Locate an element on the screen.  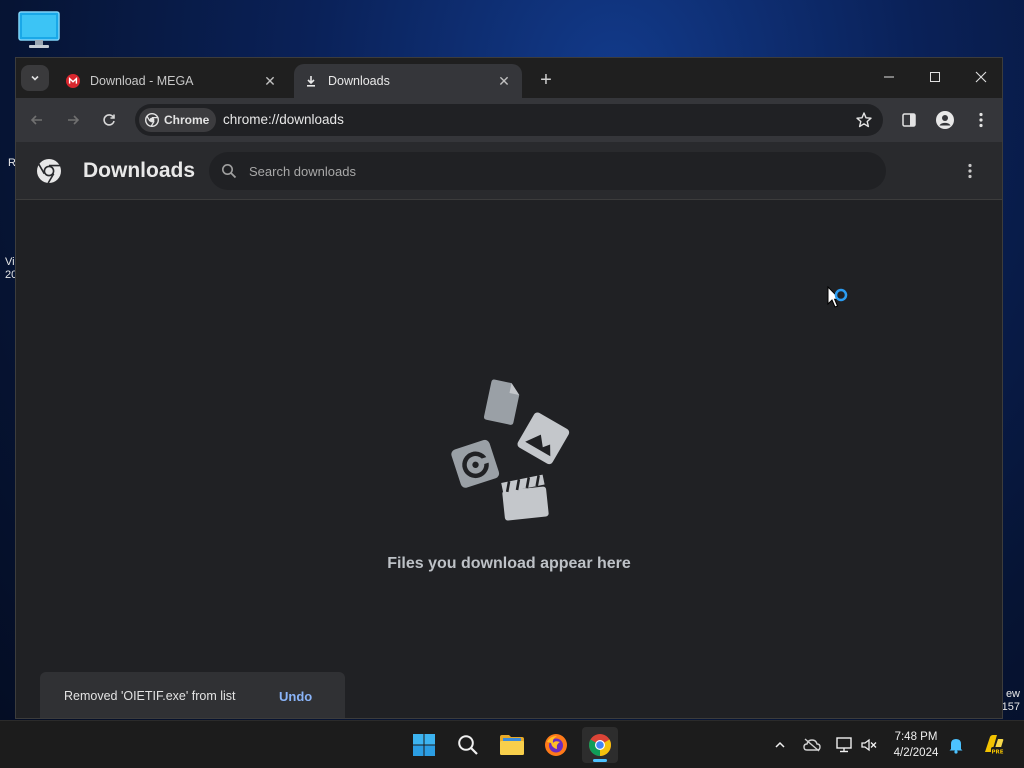
network-icon is located at coordinates (844, 745).